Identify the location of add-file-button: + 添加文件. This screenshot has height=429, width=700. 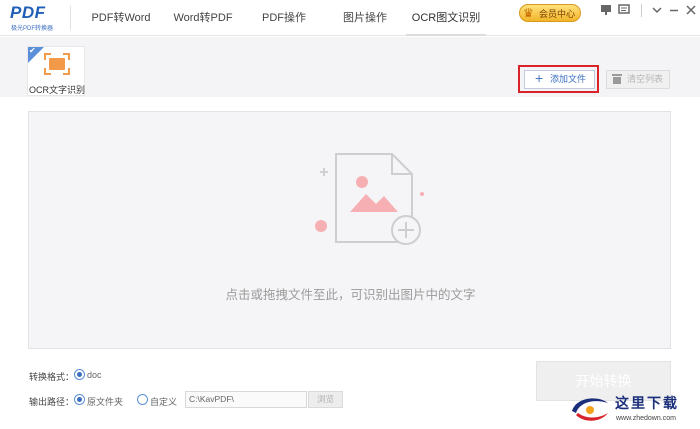
(559, 79).